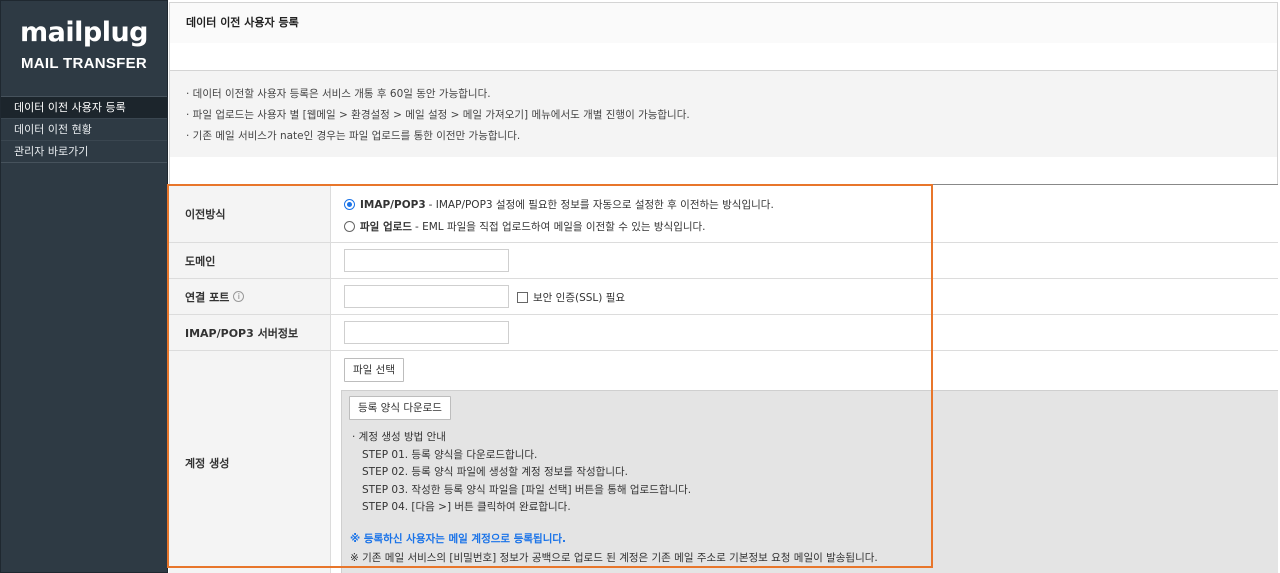  I want to click on logo: mailplug MAIL TRANSFER, so click(84, 48).